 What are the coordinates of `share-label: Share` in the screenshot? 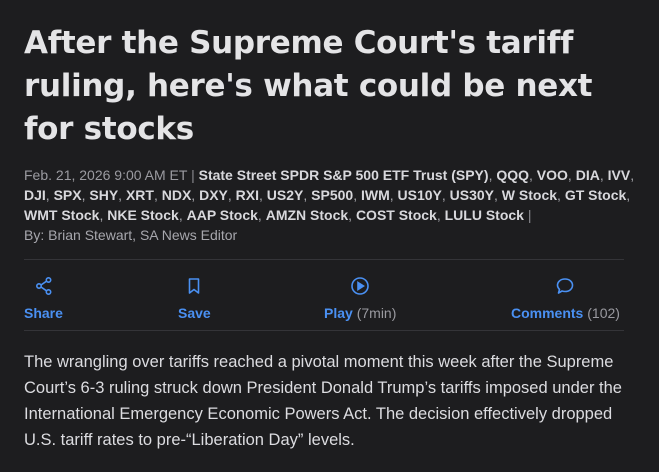 It's located at (43, 313).